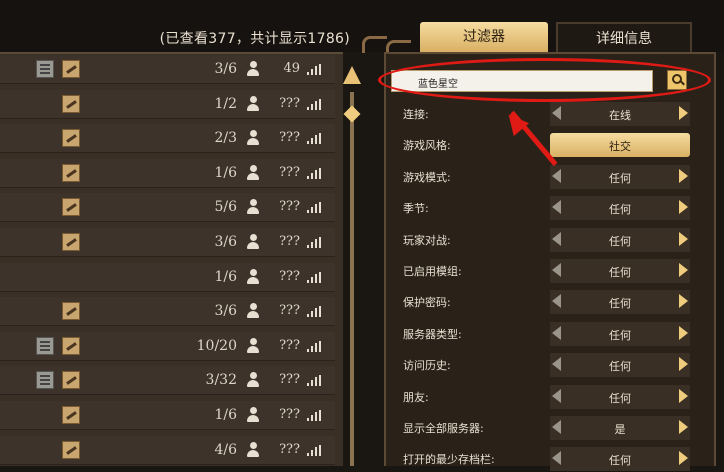 The width and height of the screenshot is (724, 472). Describe the element at coordinates (167, 139) in the screenshot. I see `server-row: 2/3???` at that location.